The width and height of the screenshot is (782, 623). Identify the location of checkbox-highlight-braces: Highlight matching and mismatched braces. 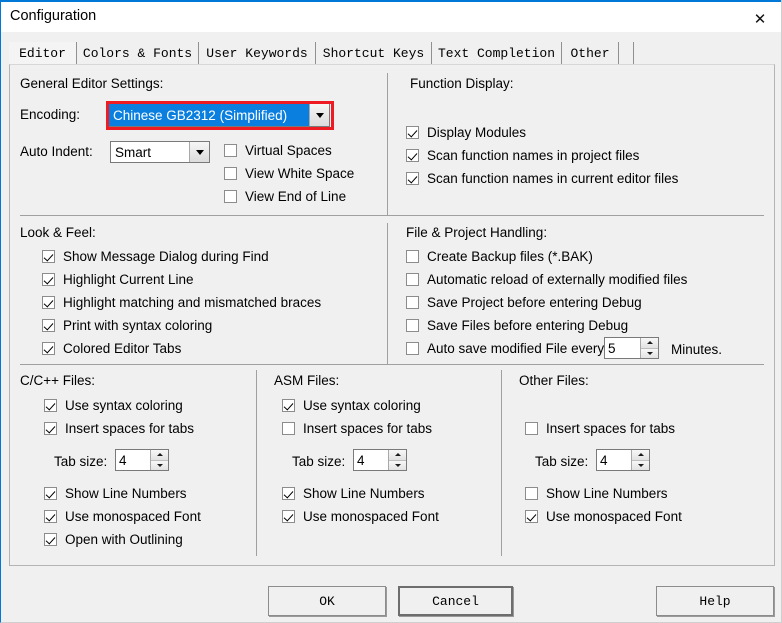
(181, 302).